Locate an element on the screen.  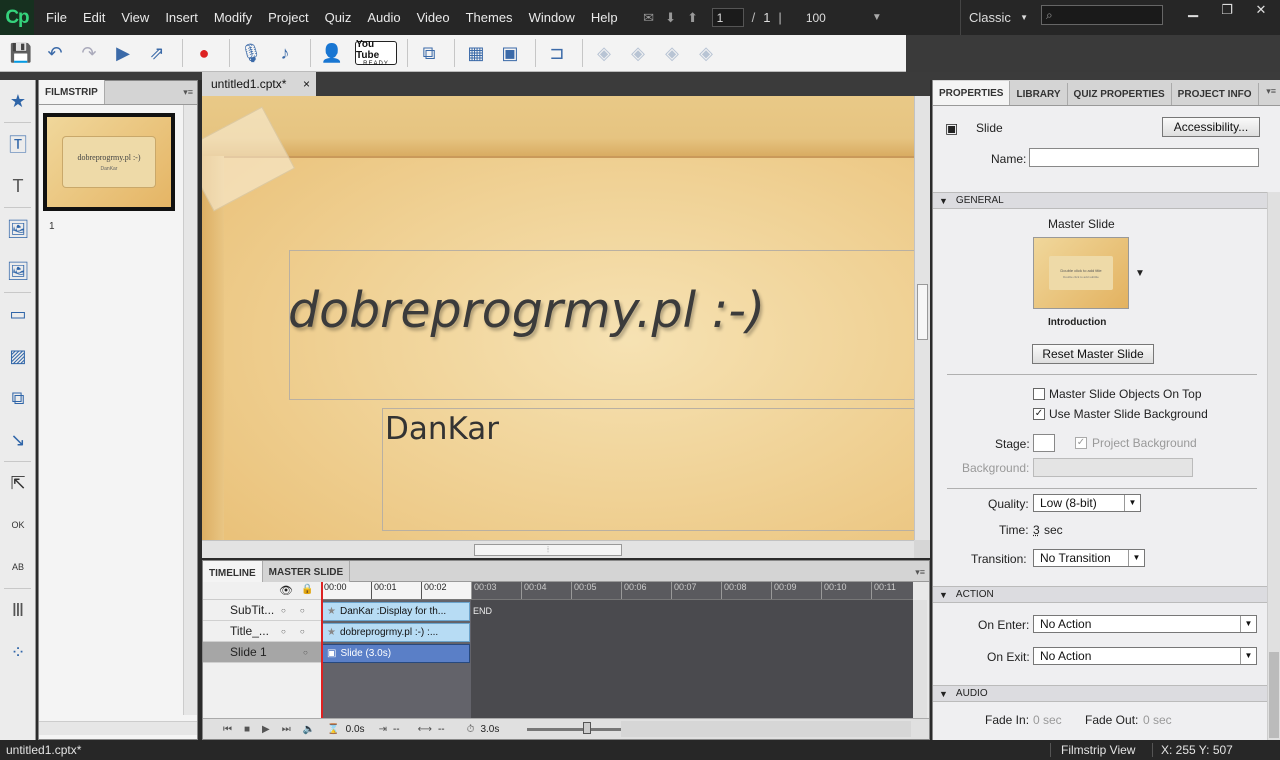
on-enter-dropdown: No Action ▼ is located at coordinates (1145, 624).